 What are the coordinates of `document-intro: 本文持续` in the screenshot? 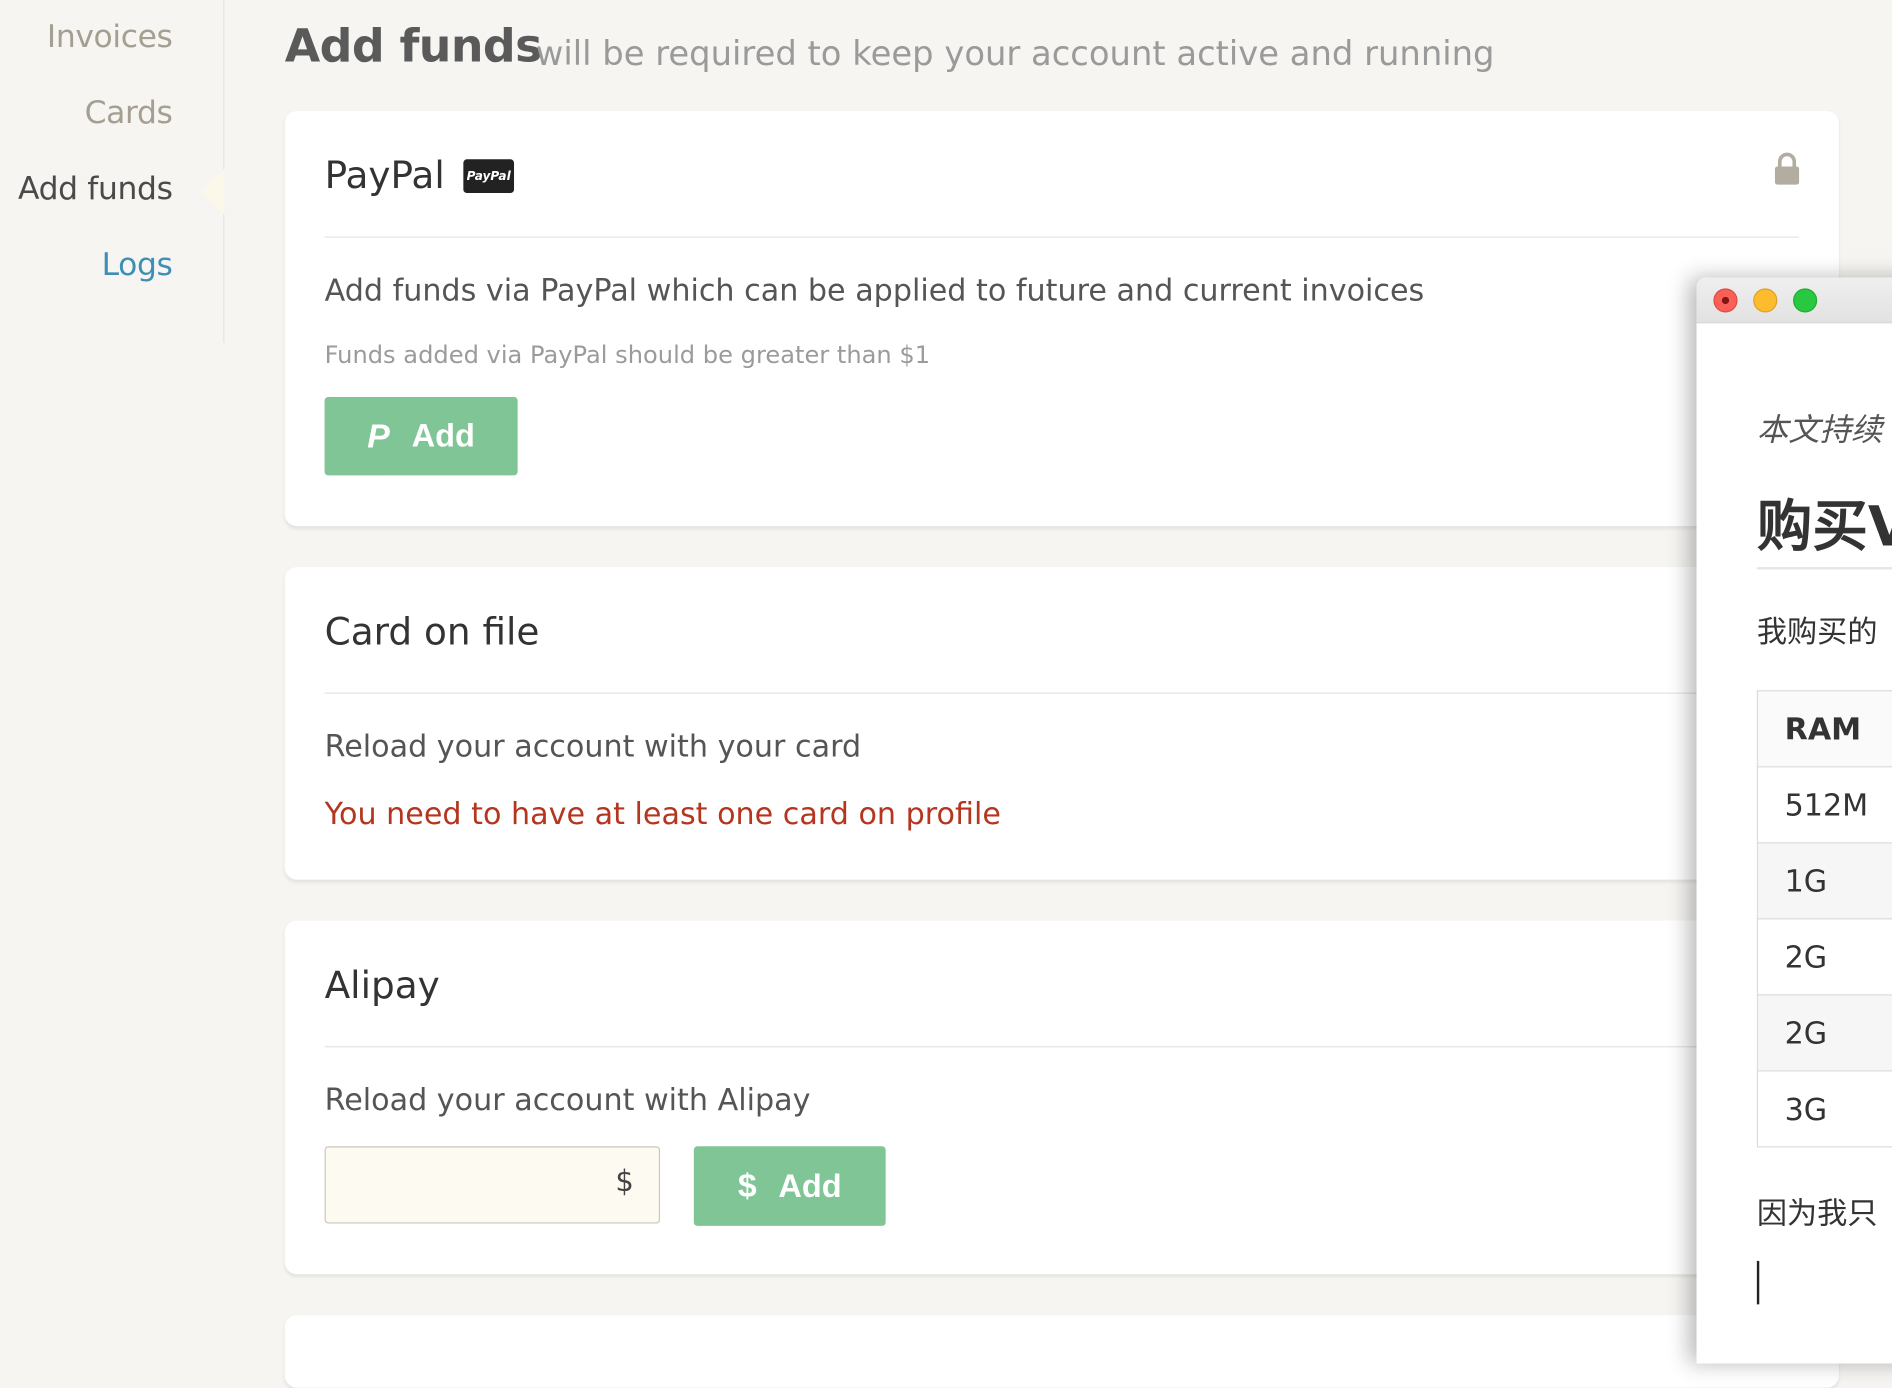 It's located at (1819, 430).